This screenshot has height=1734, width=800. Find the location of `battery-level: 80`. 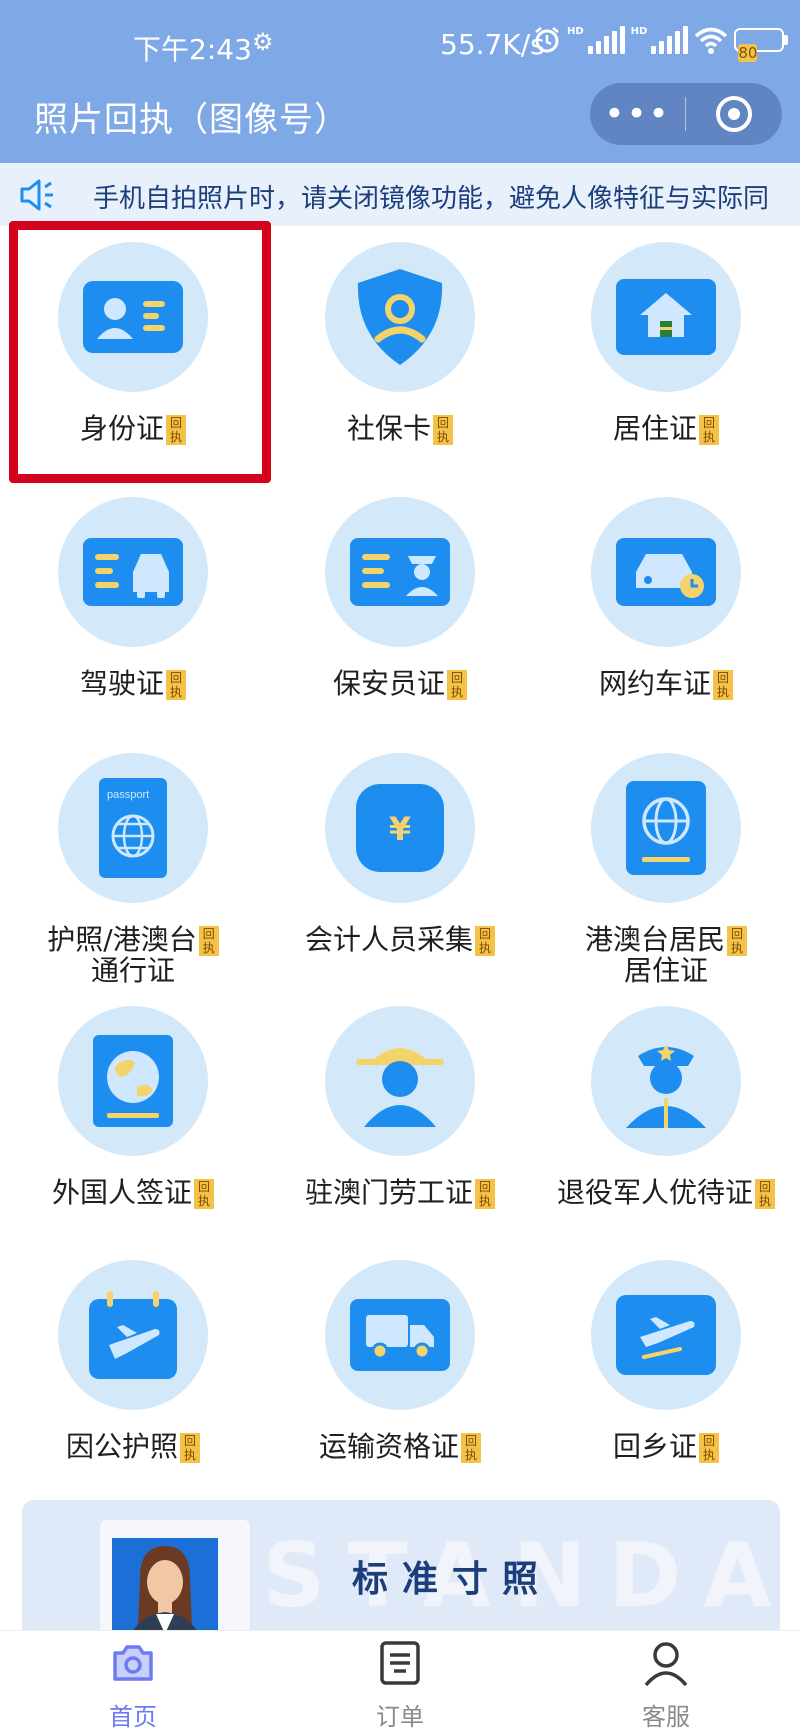

battery-level: 80 is located at coordinates (748, 53).